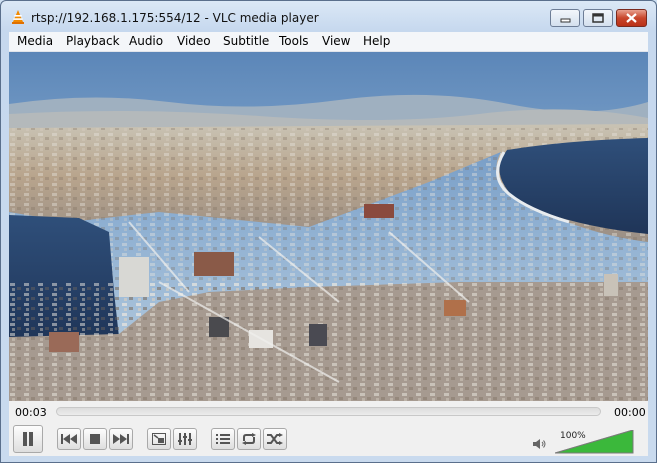  I want to click on previous-icon, so click(69, 439).